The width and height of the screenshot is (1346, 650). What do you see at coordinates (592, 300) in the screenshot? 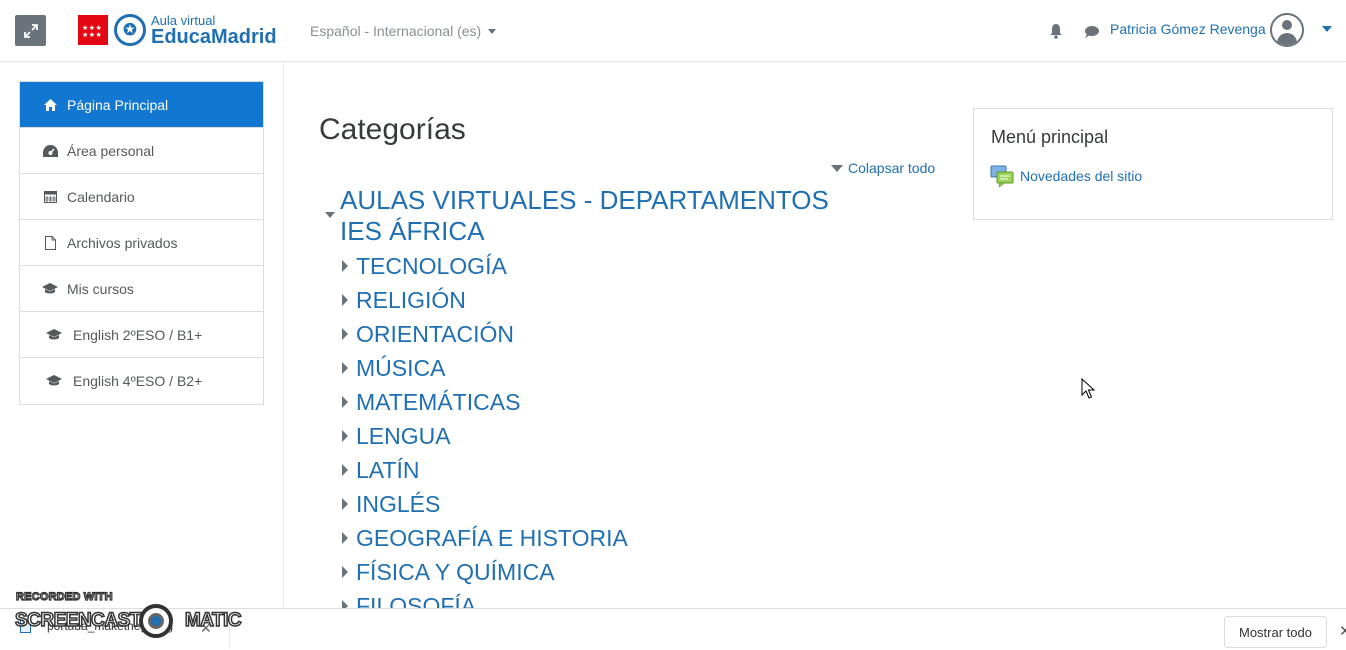
I see `subcategory-item: RELIGIÓN` at bounding box center [592, 300].